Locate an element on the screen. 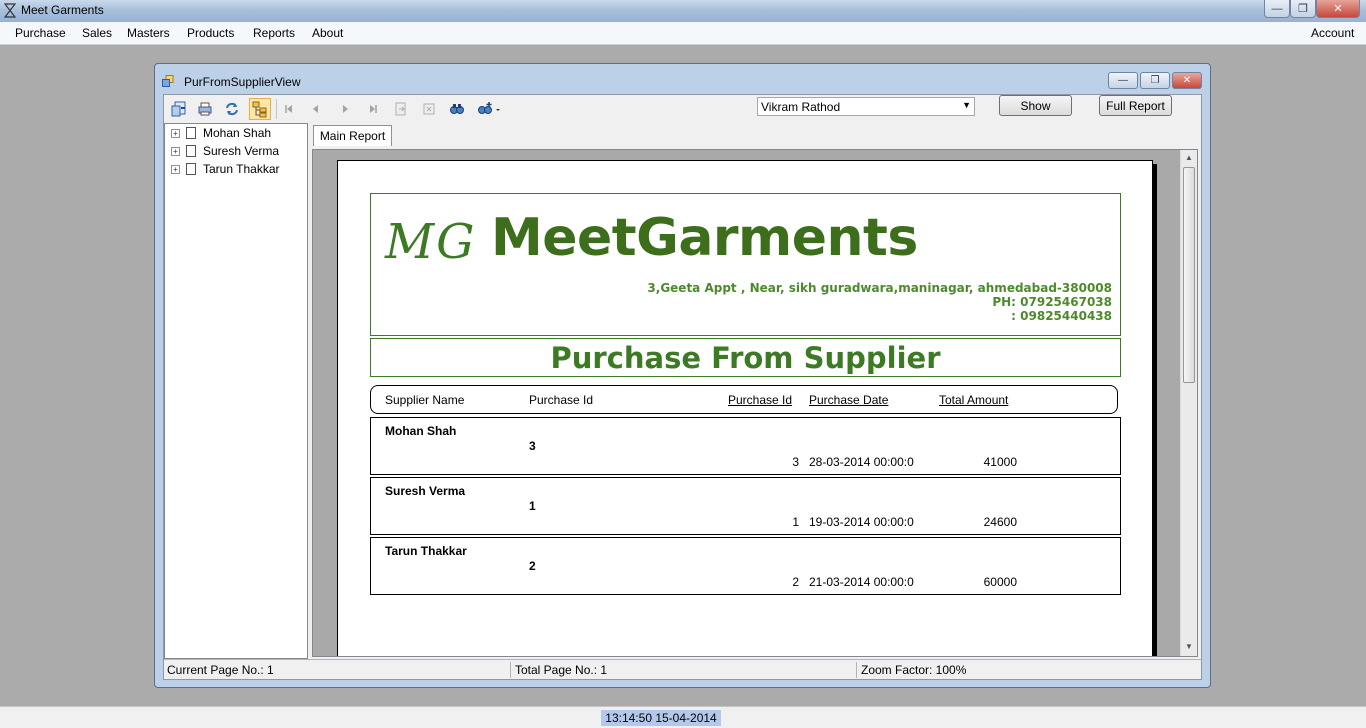  row-purchase-id: 1 is located at coordinates (795, 522).